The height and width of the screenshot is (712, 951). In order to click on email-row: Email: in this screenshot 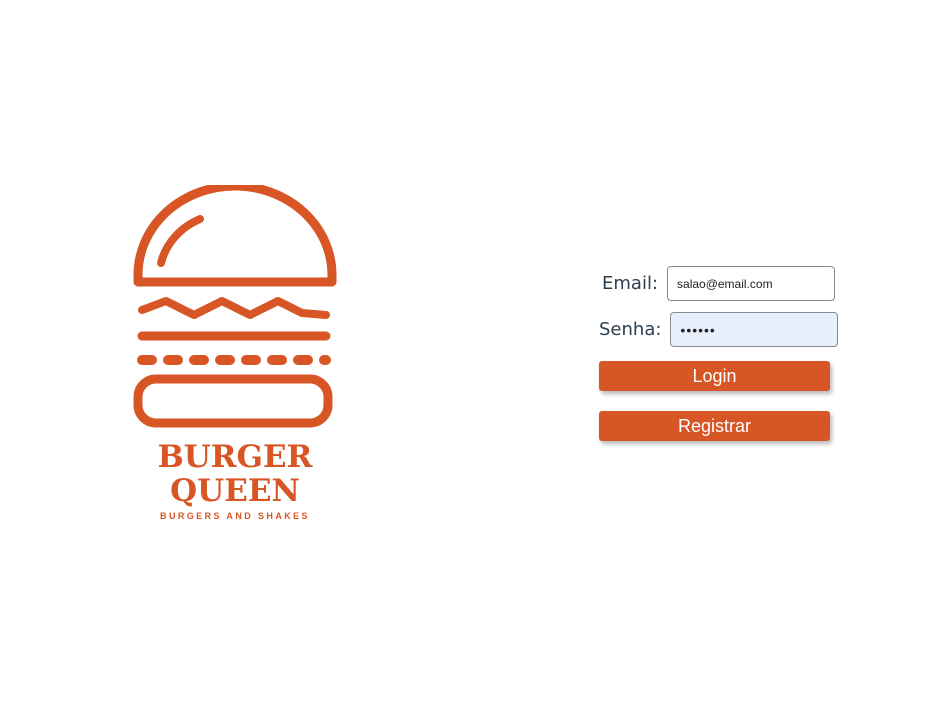, I will do `click(719, 283)`.